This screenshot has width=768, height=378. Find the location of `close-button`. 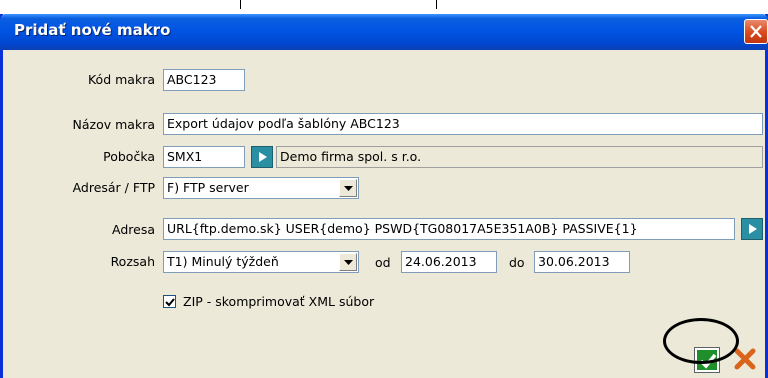

close-button is located at coordinates (756, 31).